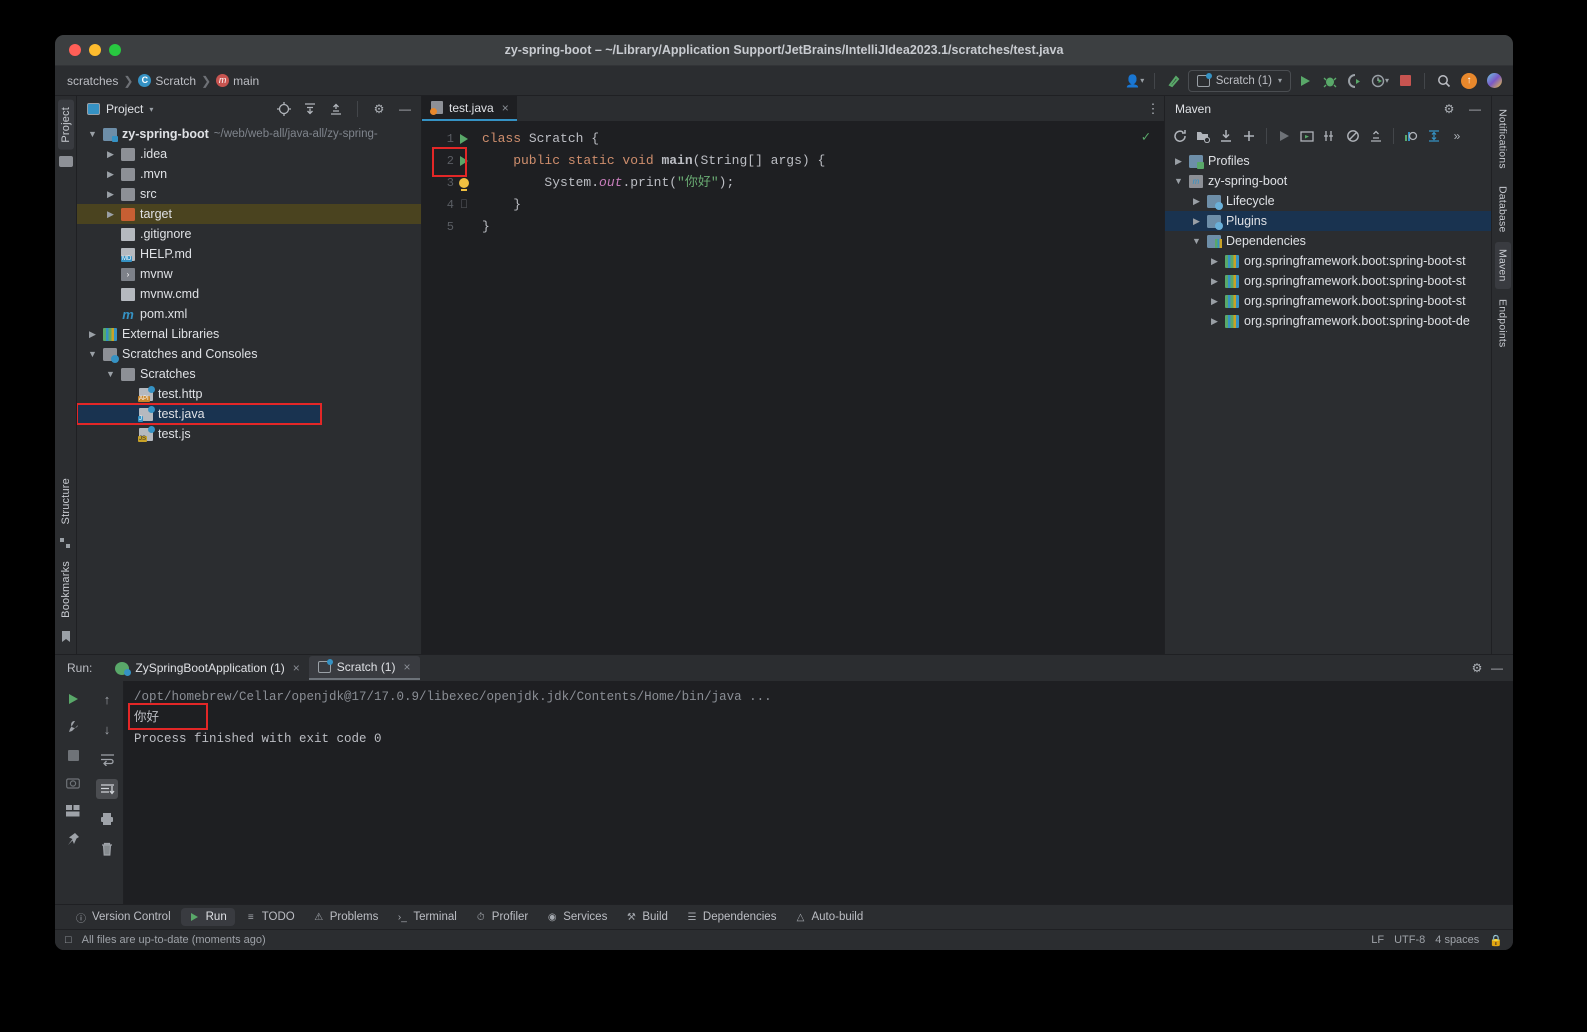 The width and height of the screenshot is (1587, 1032). Describe the element at coordinates (73, 699) in the screenshot. I see `rerun-icon` at that location.